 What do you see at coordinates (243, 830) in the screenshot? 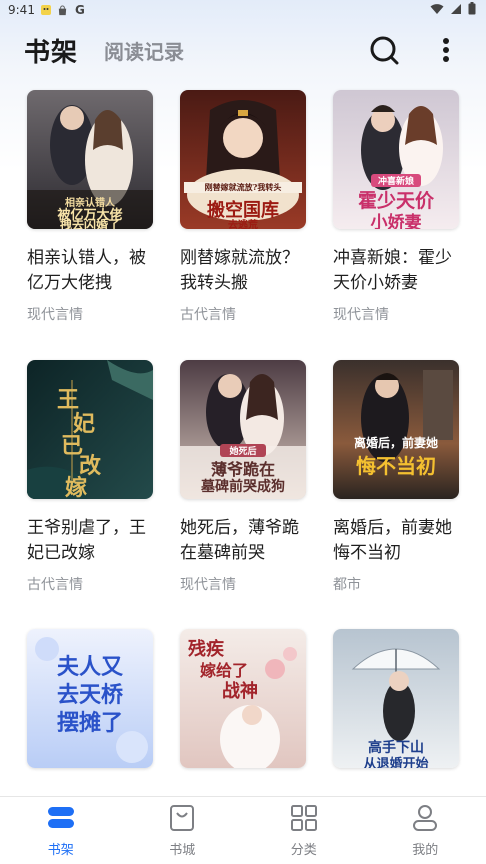
I see `bottom-tab-bar: 书架 书城 分类 我的` at bounding box center [243, 830].